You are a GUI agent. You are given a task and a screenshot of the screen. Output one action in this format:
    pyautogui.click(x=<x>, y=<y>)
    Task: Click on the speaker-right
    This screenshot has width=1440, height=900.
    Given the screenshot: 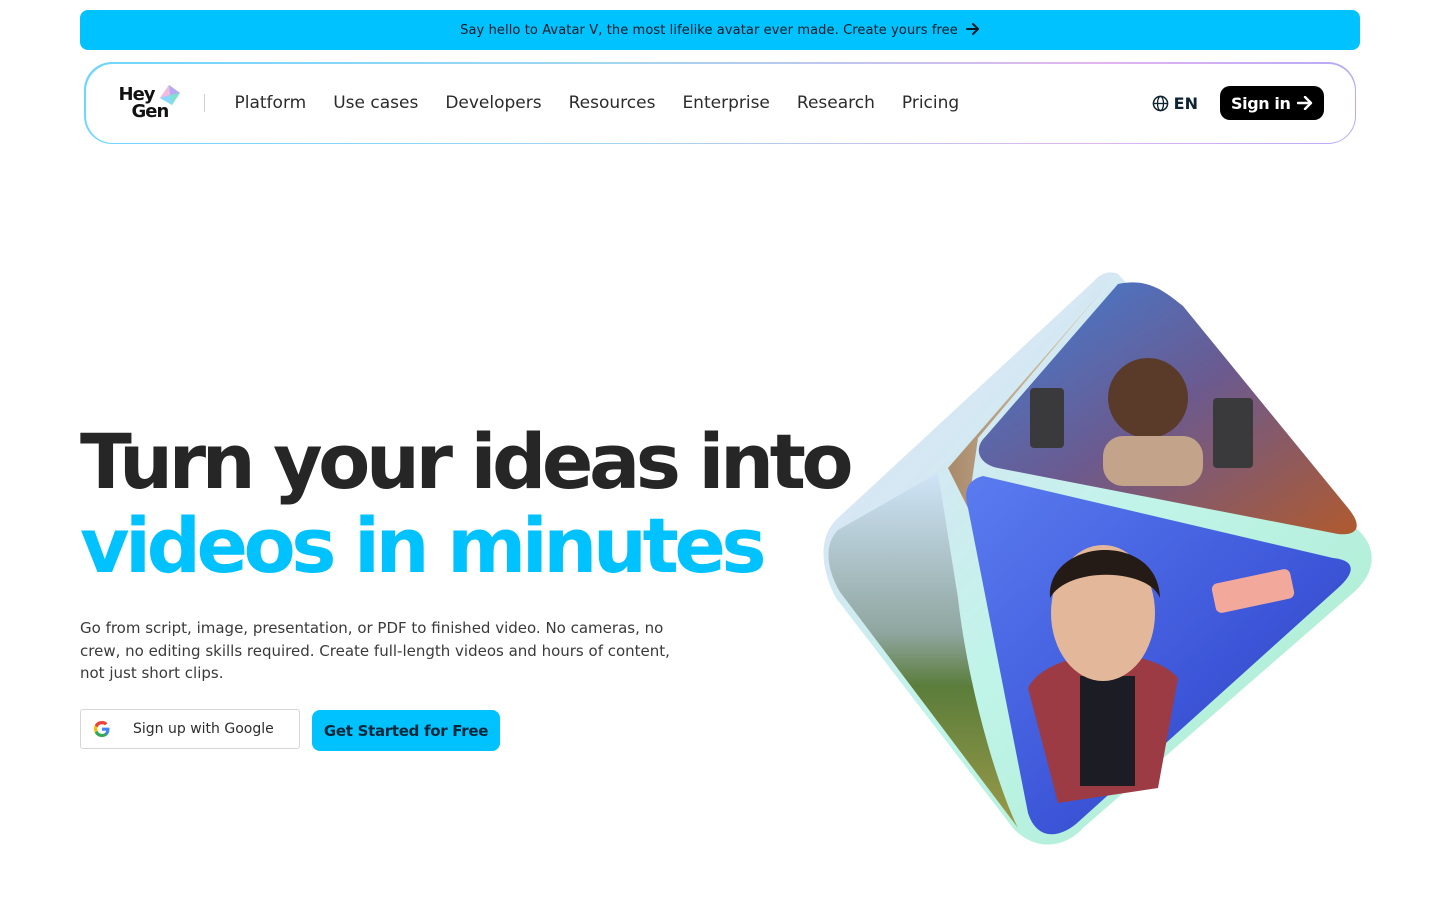 What is the action you would take?
    pyautogui.click(x=1233, y=433)
    